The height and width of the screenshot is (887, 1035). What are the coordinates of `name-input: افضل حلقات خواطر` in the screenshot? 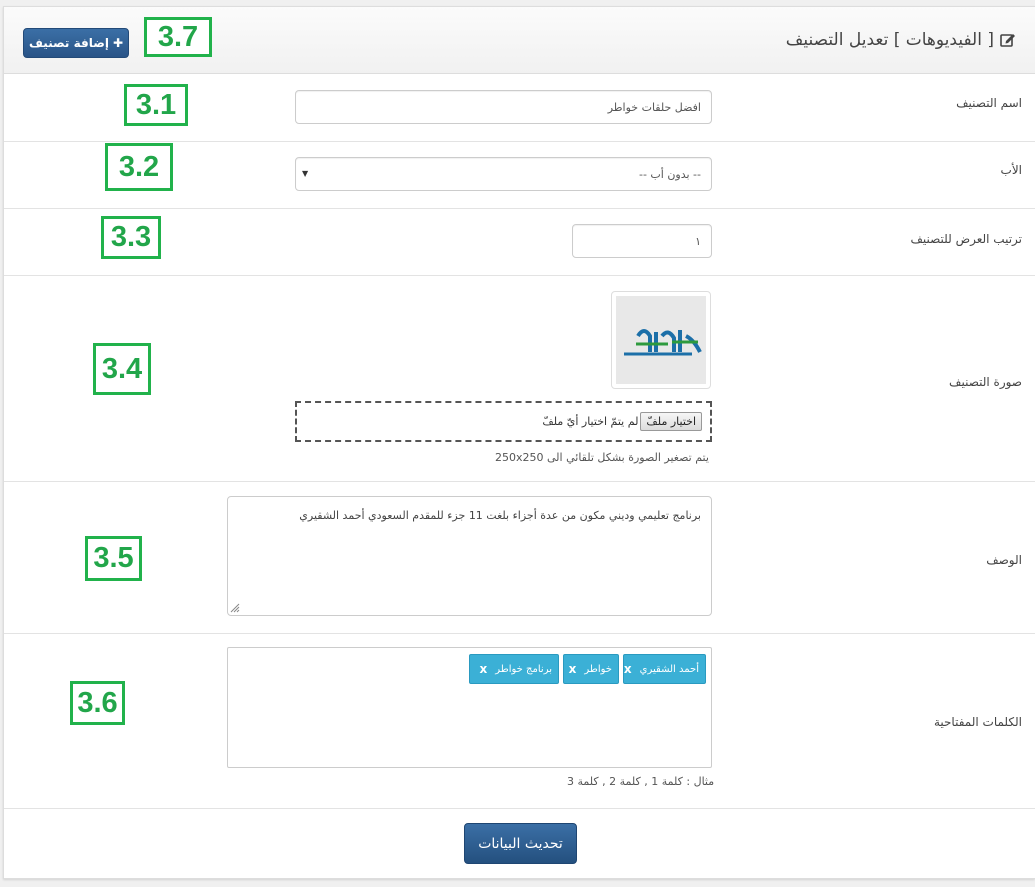 It's located at (503, 107).